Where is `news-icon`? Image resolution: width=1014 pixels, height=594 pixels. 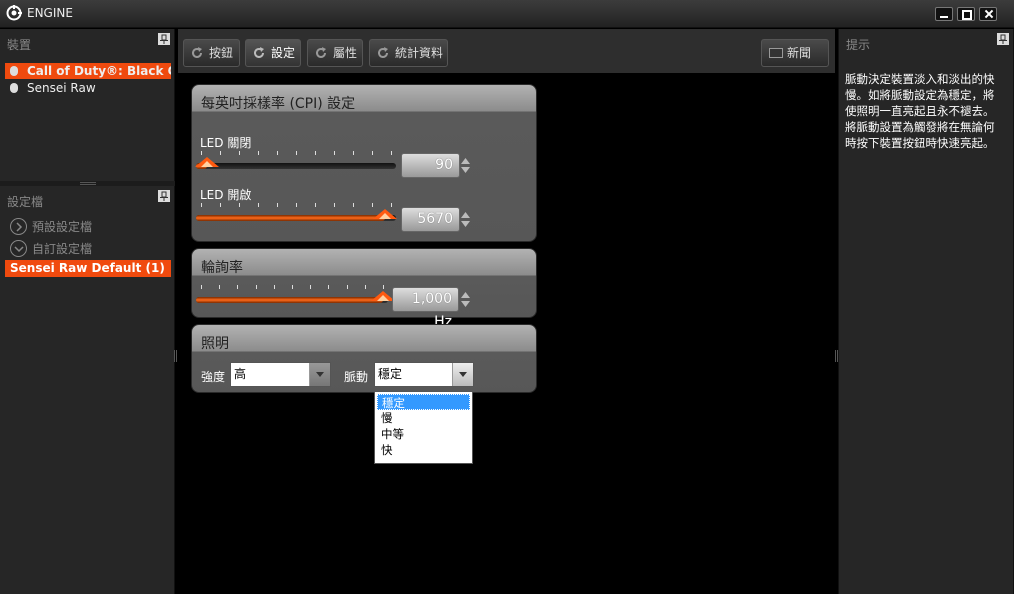
news-icon is located at coordinates (776, 53).